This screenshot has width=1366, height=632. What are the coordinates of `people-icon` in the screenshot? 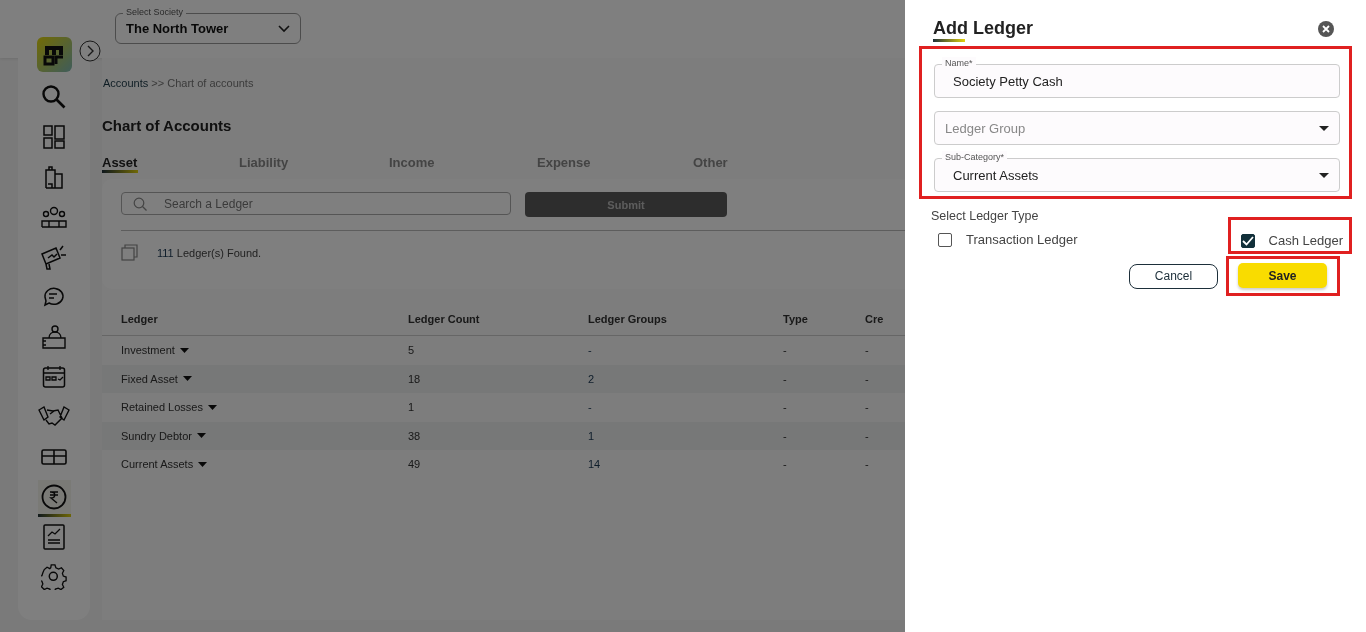 It's located at (54, 217).